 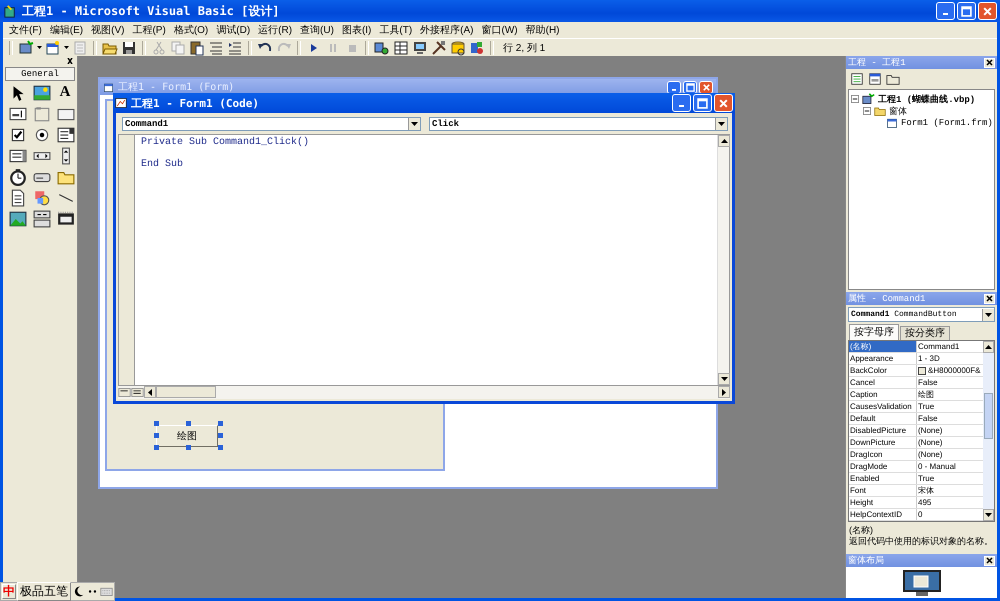 What do you see at coordinates (395, 30) in the screenshot?
I see `menu-item: 工具(T)` at bounding box center [395, 30].